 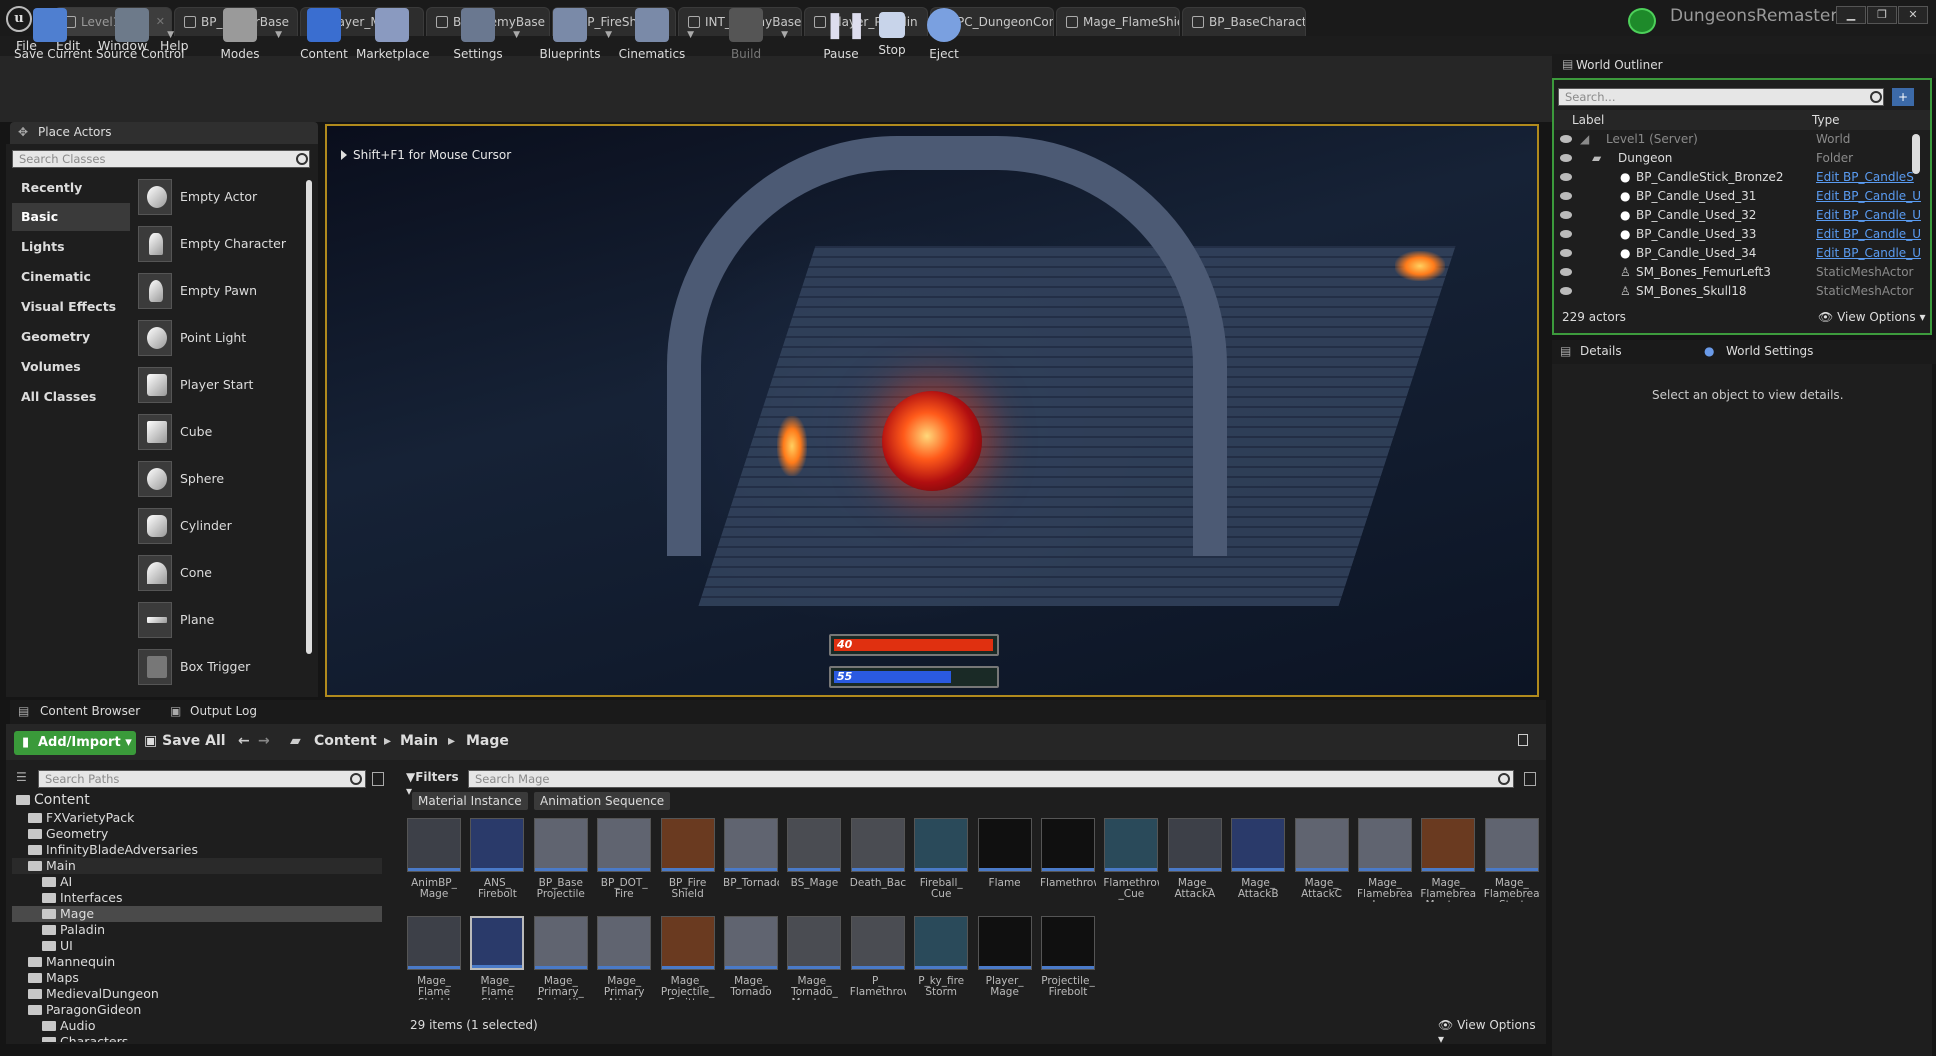 I want to click on outliner-row: ● BP_Candle_Used_34 Edit BP_Candle_U, so click(x=1743, y=253).